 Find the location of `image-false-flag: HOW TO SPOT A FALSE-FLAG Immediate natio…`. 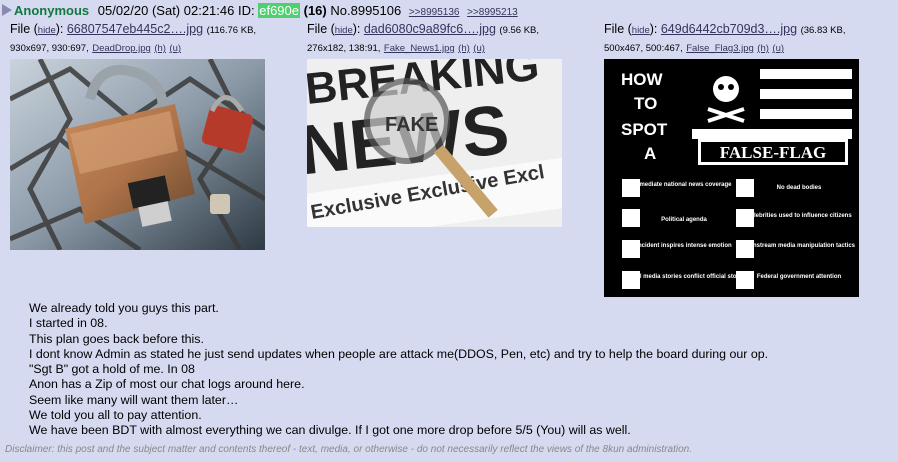

image-false-flag: HOW TO SPOT A FALSE-FLAG Immediate natio… is located at coordinates (731, 178).